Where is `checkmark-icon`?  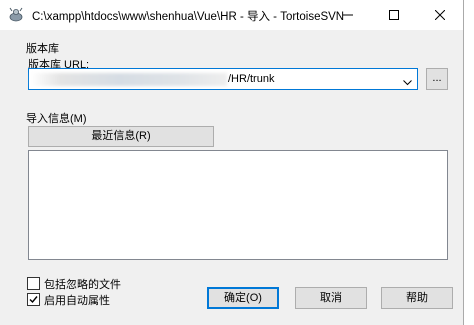 checkmark-icon is located at coordinates (33, 300).